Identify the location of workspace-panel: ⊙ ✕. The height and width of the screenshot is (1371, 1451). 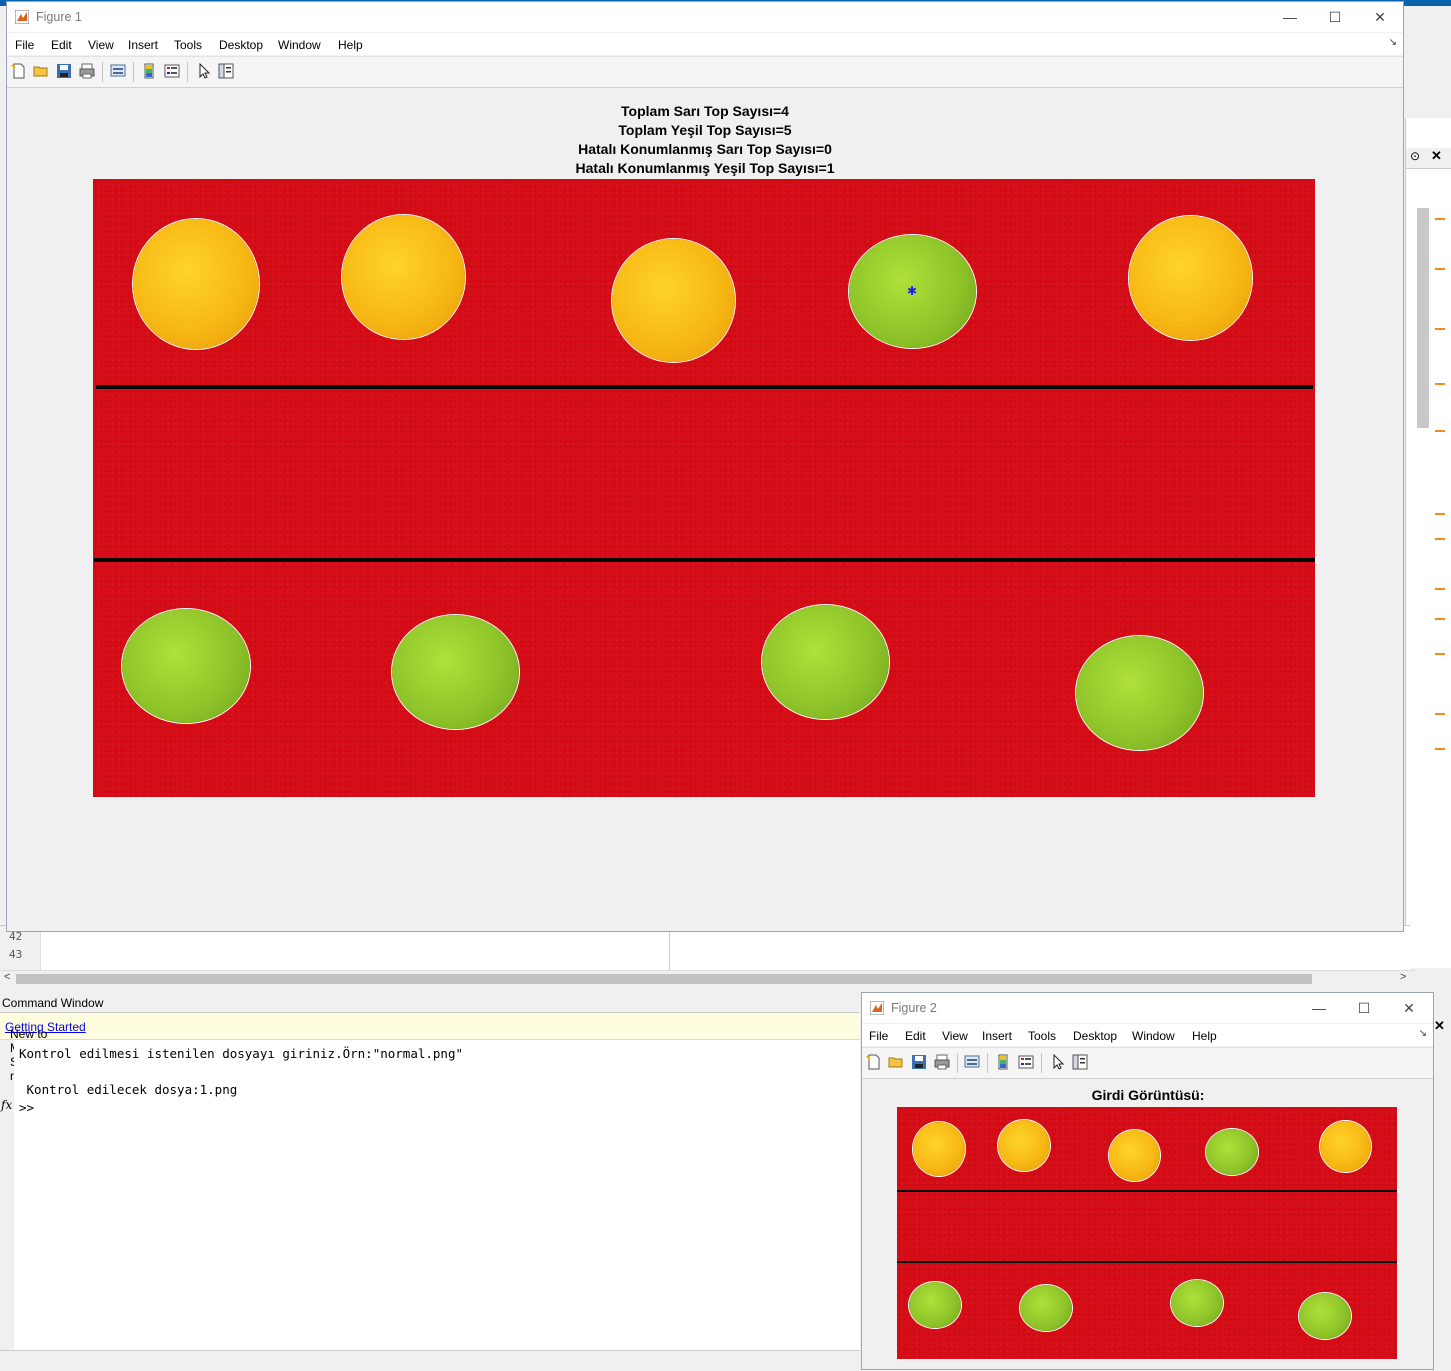
(1428, 543).